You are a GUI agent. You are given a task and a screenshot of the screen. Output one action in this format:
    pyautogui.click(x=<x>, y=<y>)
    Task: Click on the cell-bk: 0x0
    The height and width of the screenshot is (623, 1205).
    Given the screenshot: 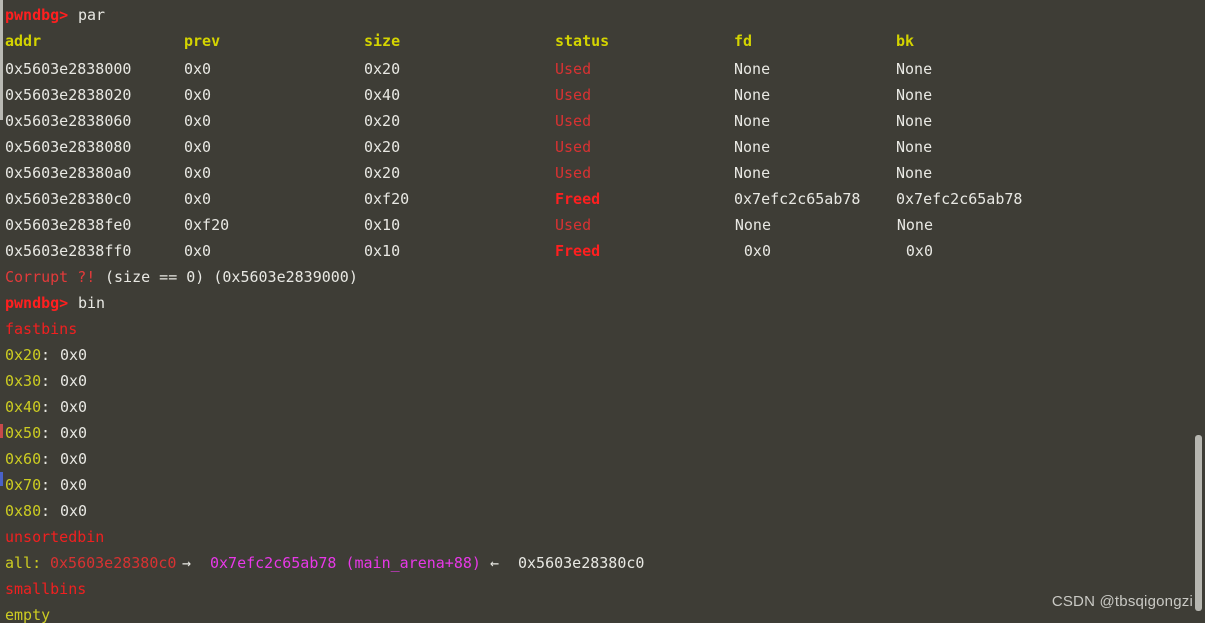 What is the action you would take?
    pyautogui.click(x=919, y=251)
    